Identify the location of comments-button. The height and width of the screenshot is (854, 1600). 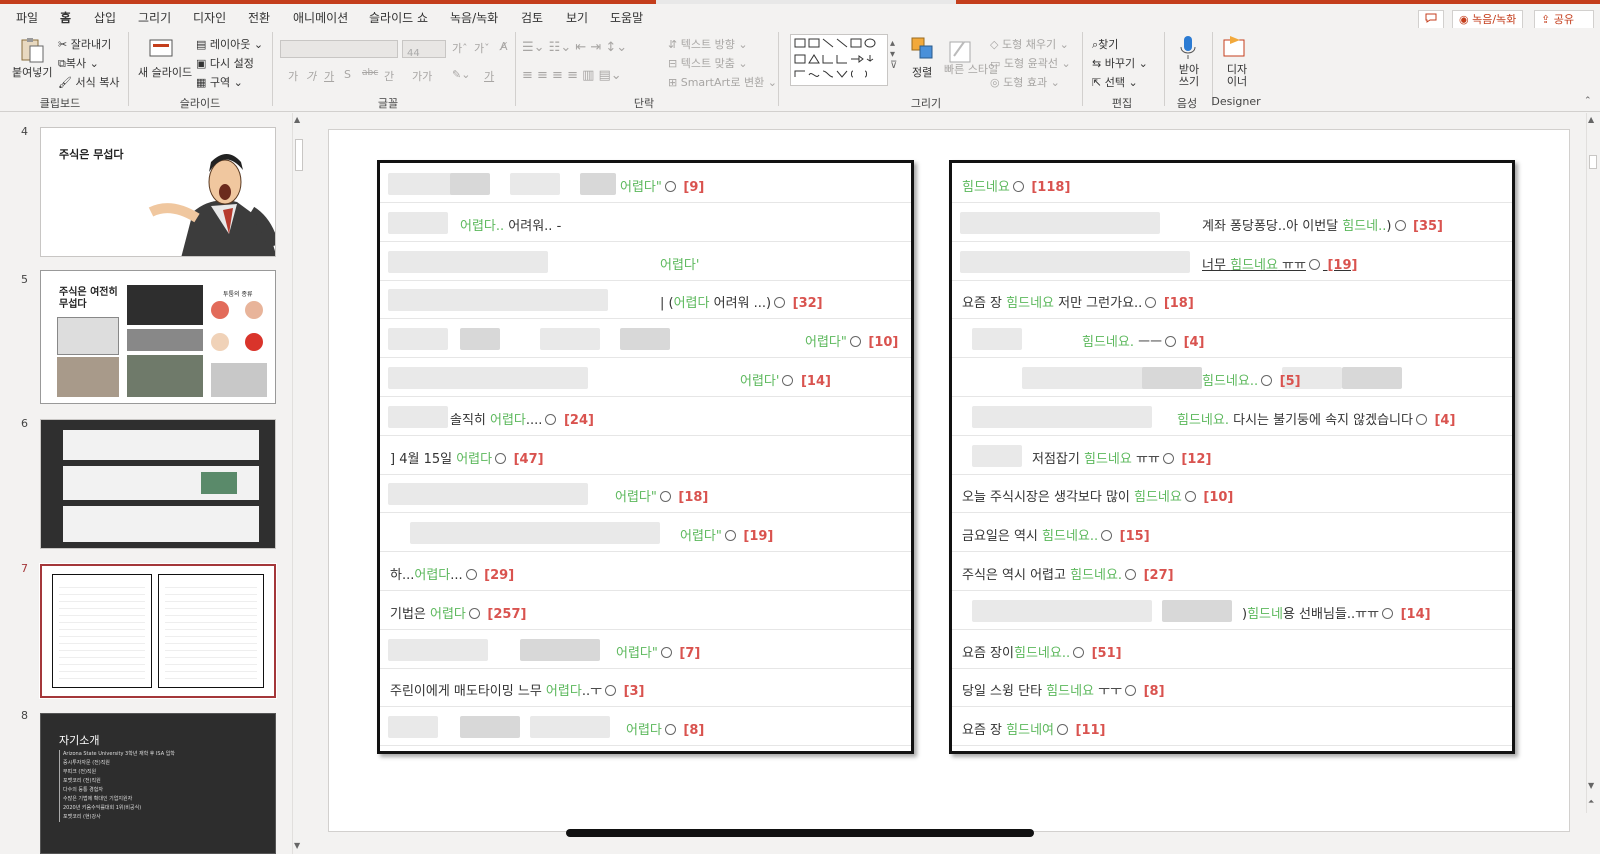
(1431, 19).